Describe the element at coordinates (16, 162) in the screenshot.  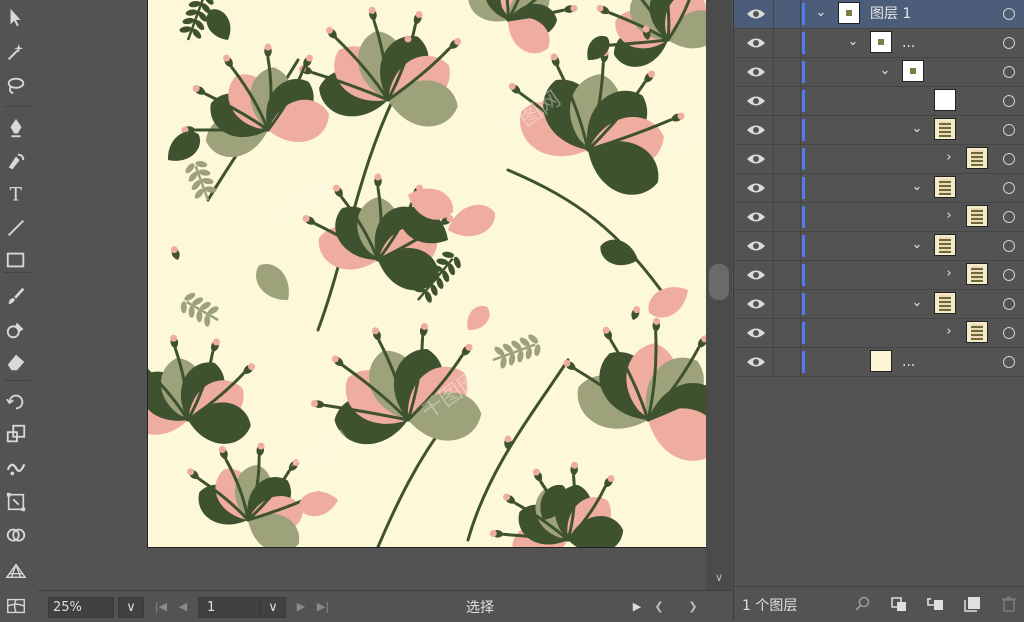
I see `curvature-tool` at that location.